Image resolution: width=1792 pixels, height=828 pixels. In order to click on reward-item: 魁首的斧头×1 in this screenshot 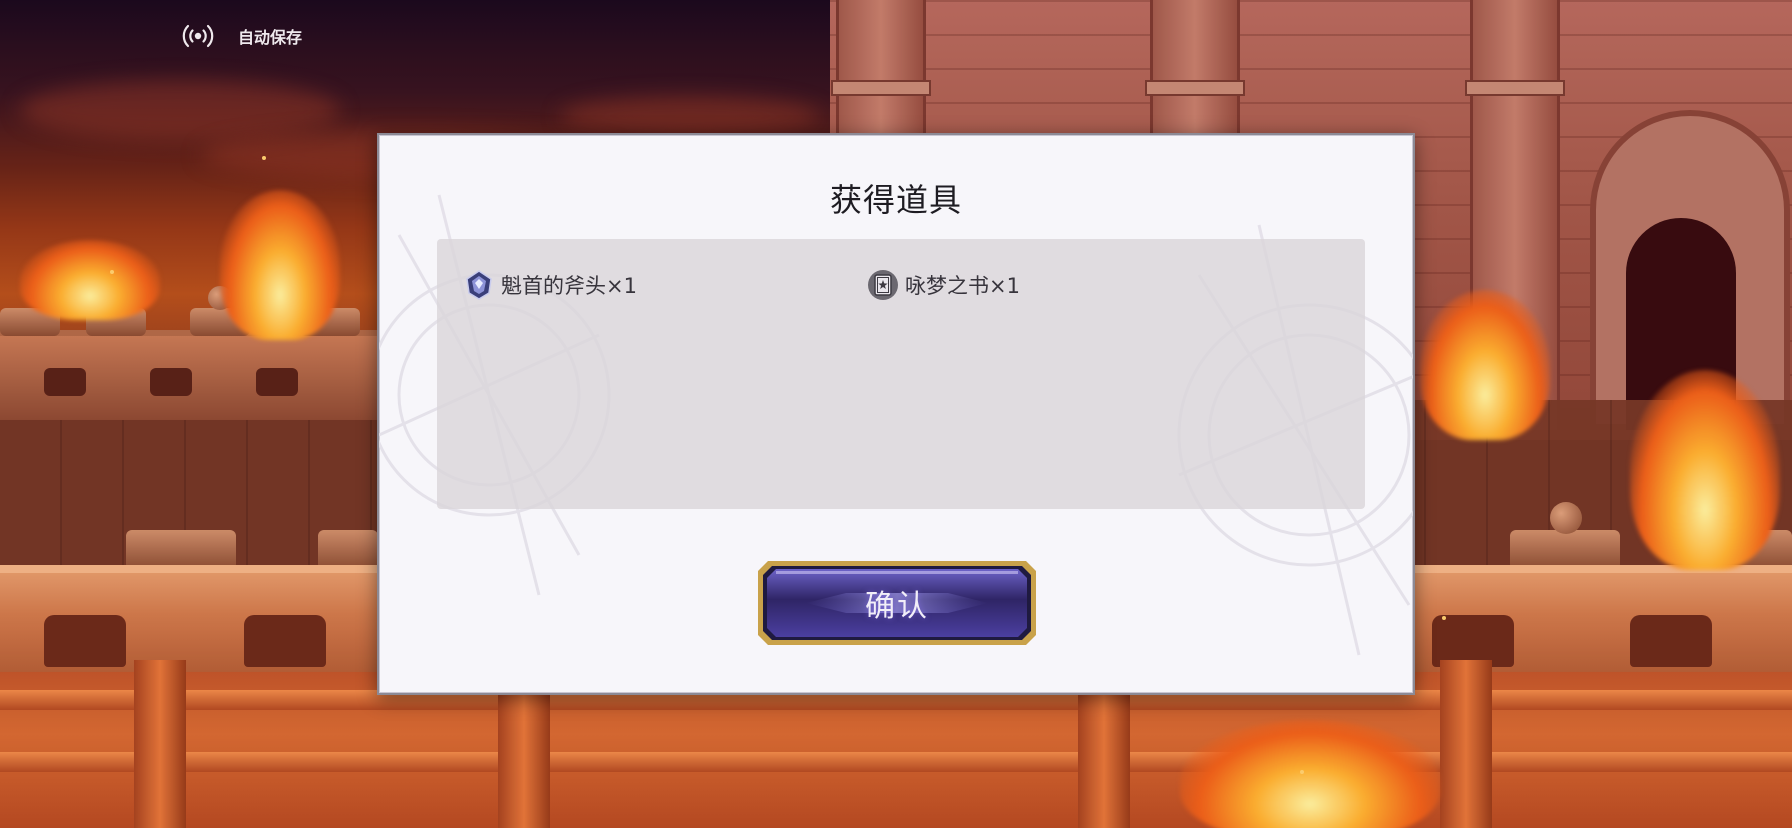, I will do `click(550, 285)`.